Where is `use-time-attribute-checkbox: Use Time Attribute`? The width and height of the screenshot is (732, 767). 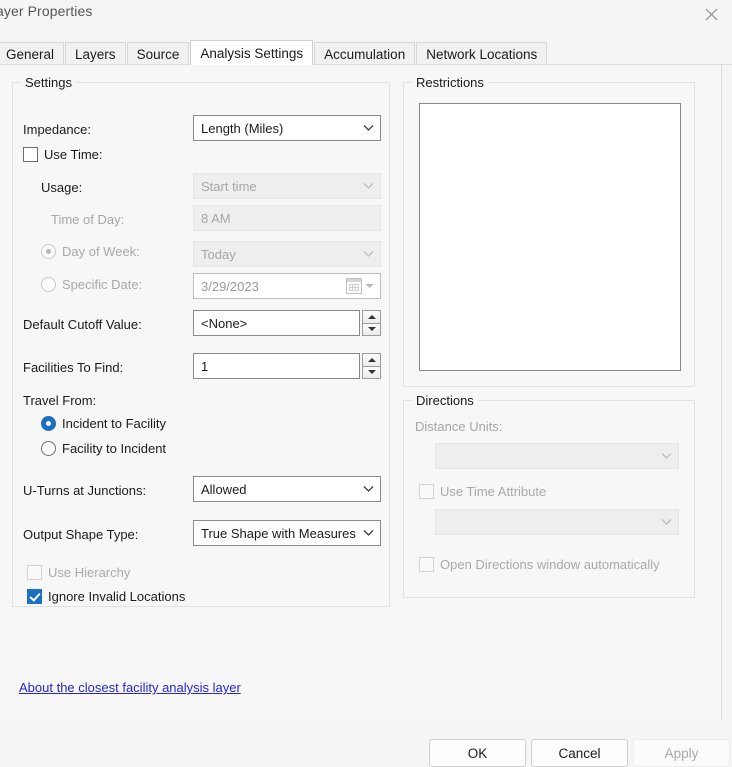 use-time-attribute-checkbox: Use Time Attribute is located at coordinates (482, 491).